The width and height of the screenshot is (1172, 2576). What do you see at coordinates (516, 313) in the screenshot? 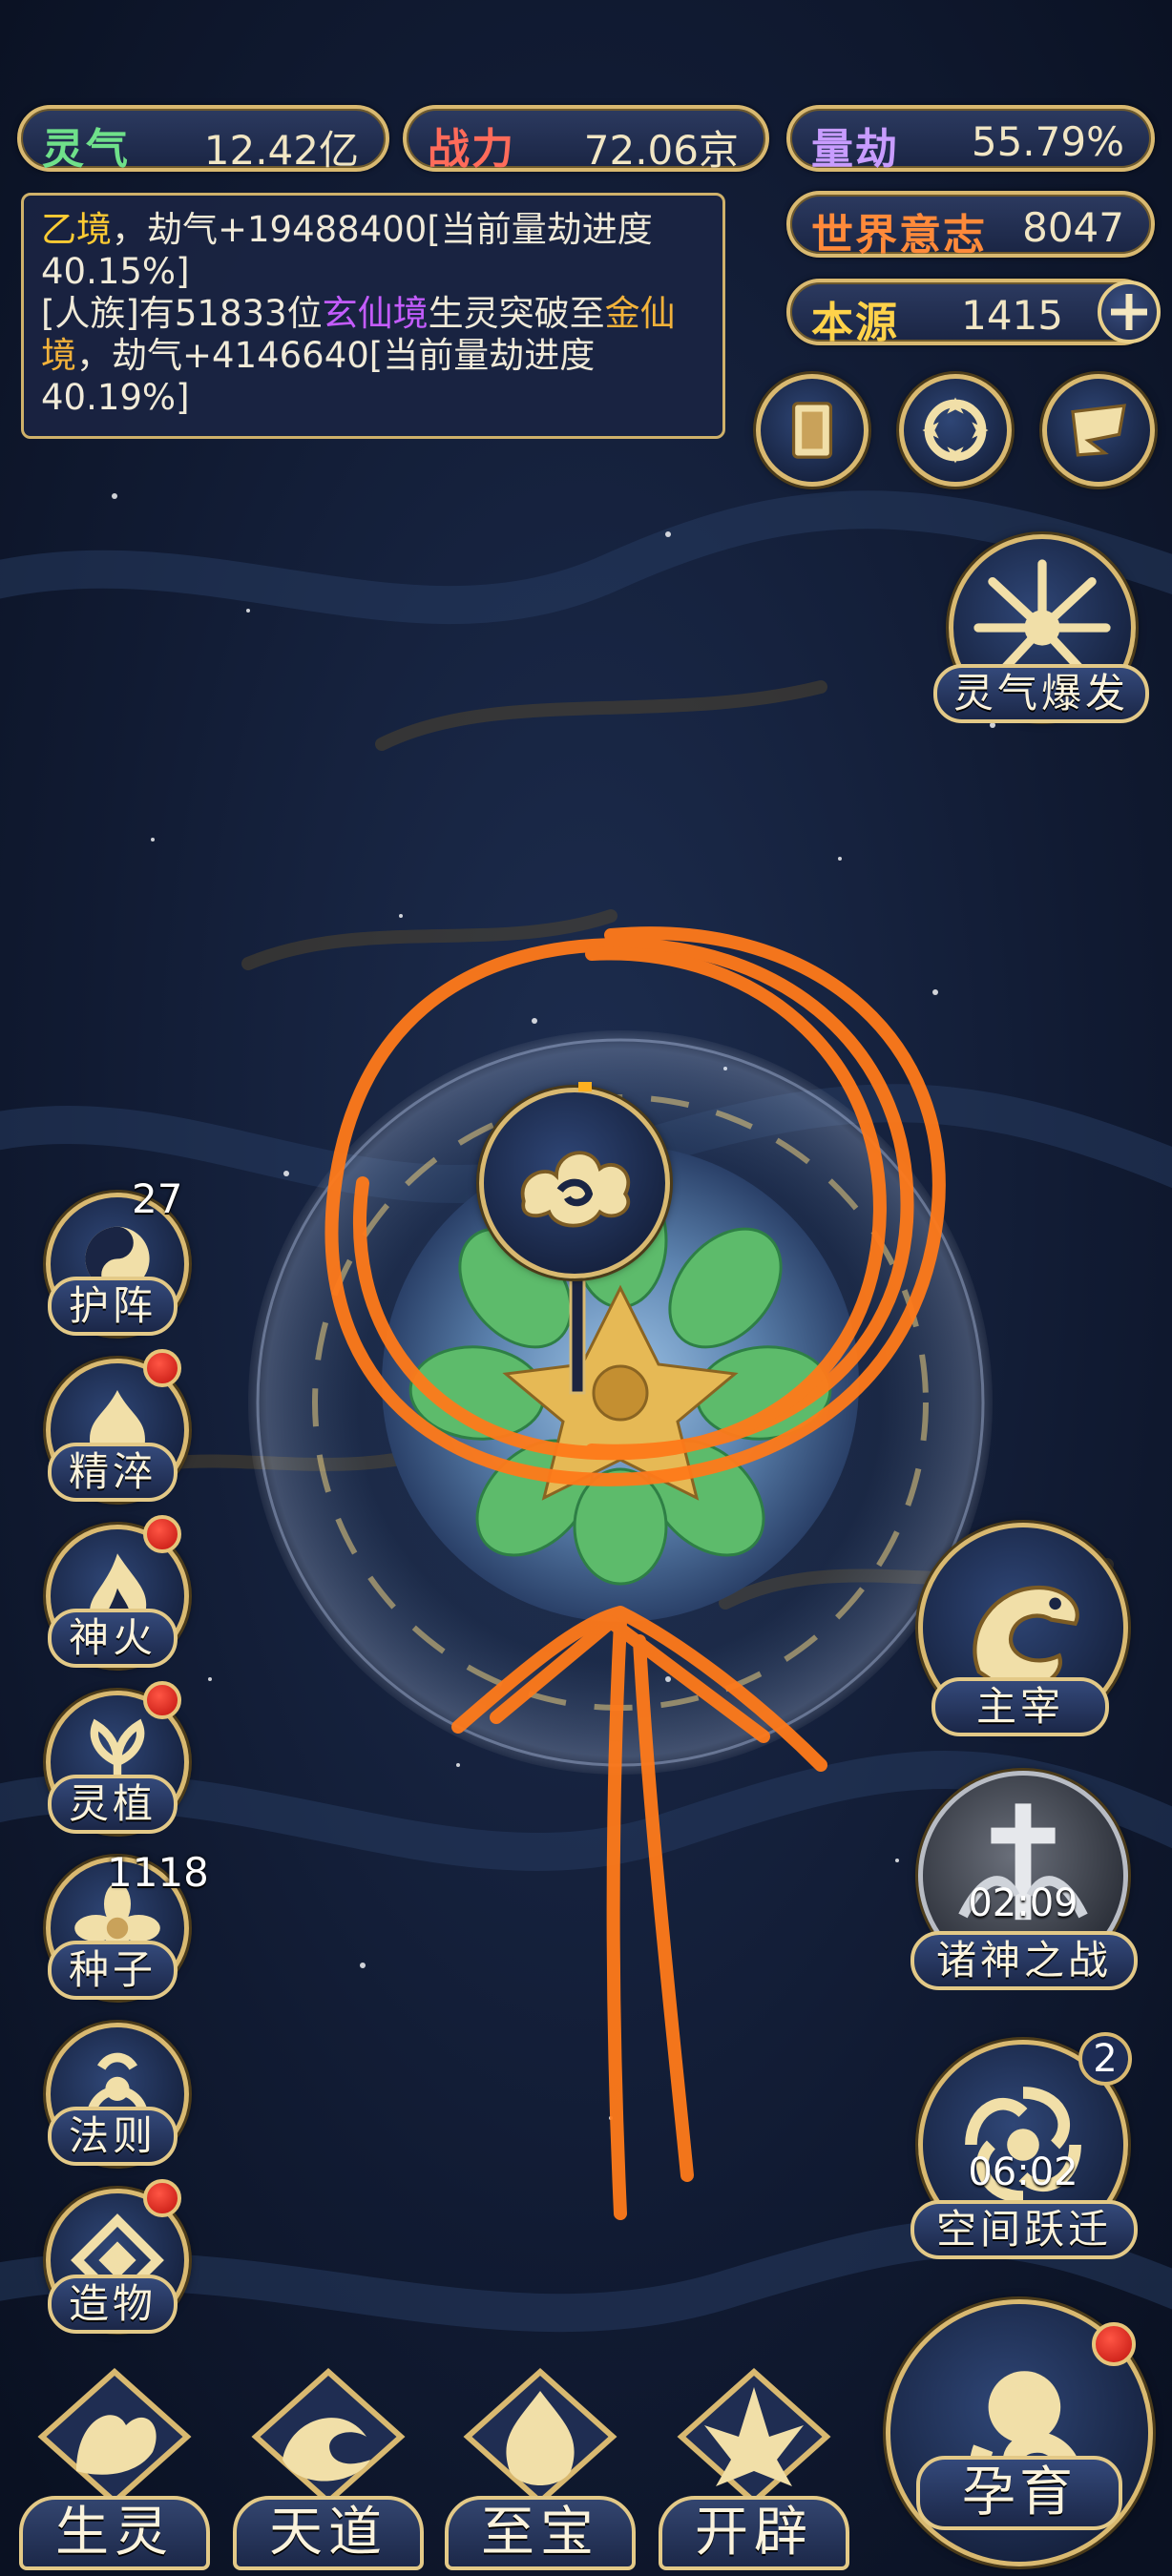
I see `message-text: 生灵突破至` at bounding box center [516, 313].